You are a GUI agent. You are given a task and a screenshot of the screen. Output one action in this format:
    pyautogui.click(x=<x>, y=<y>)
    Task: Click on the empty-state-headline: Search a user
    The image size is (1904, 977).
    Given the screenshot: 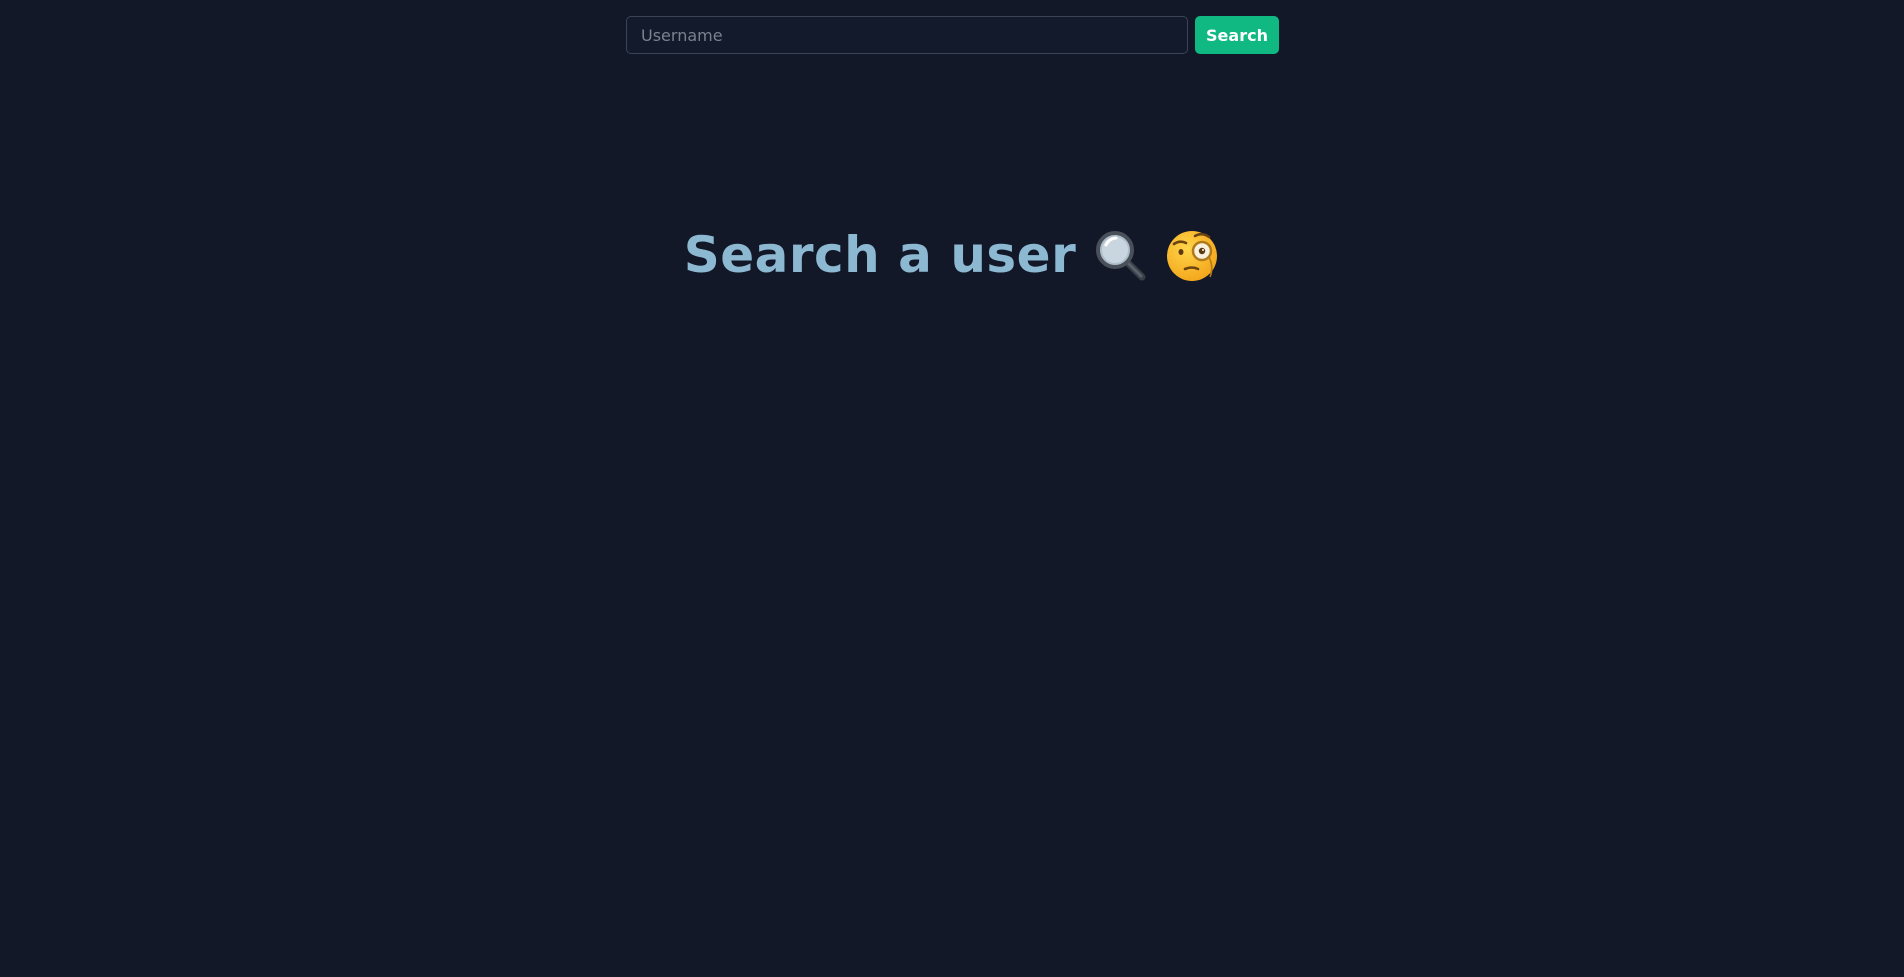 What is the action you would take?
    pyautogui.click(x=952, y=255)
    